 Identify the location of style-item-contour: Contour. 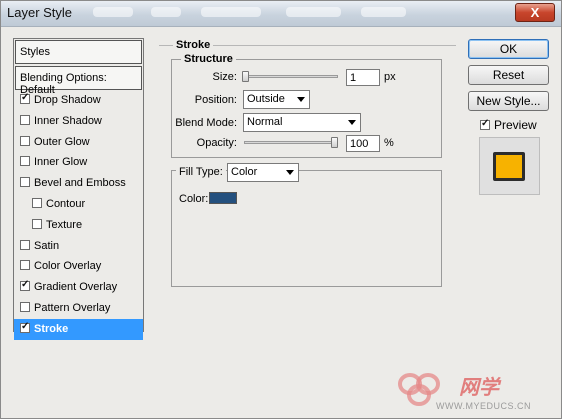
(78, 204).